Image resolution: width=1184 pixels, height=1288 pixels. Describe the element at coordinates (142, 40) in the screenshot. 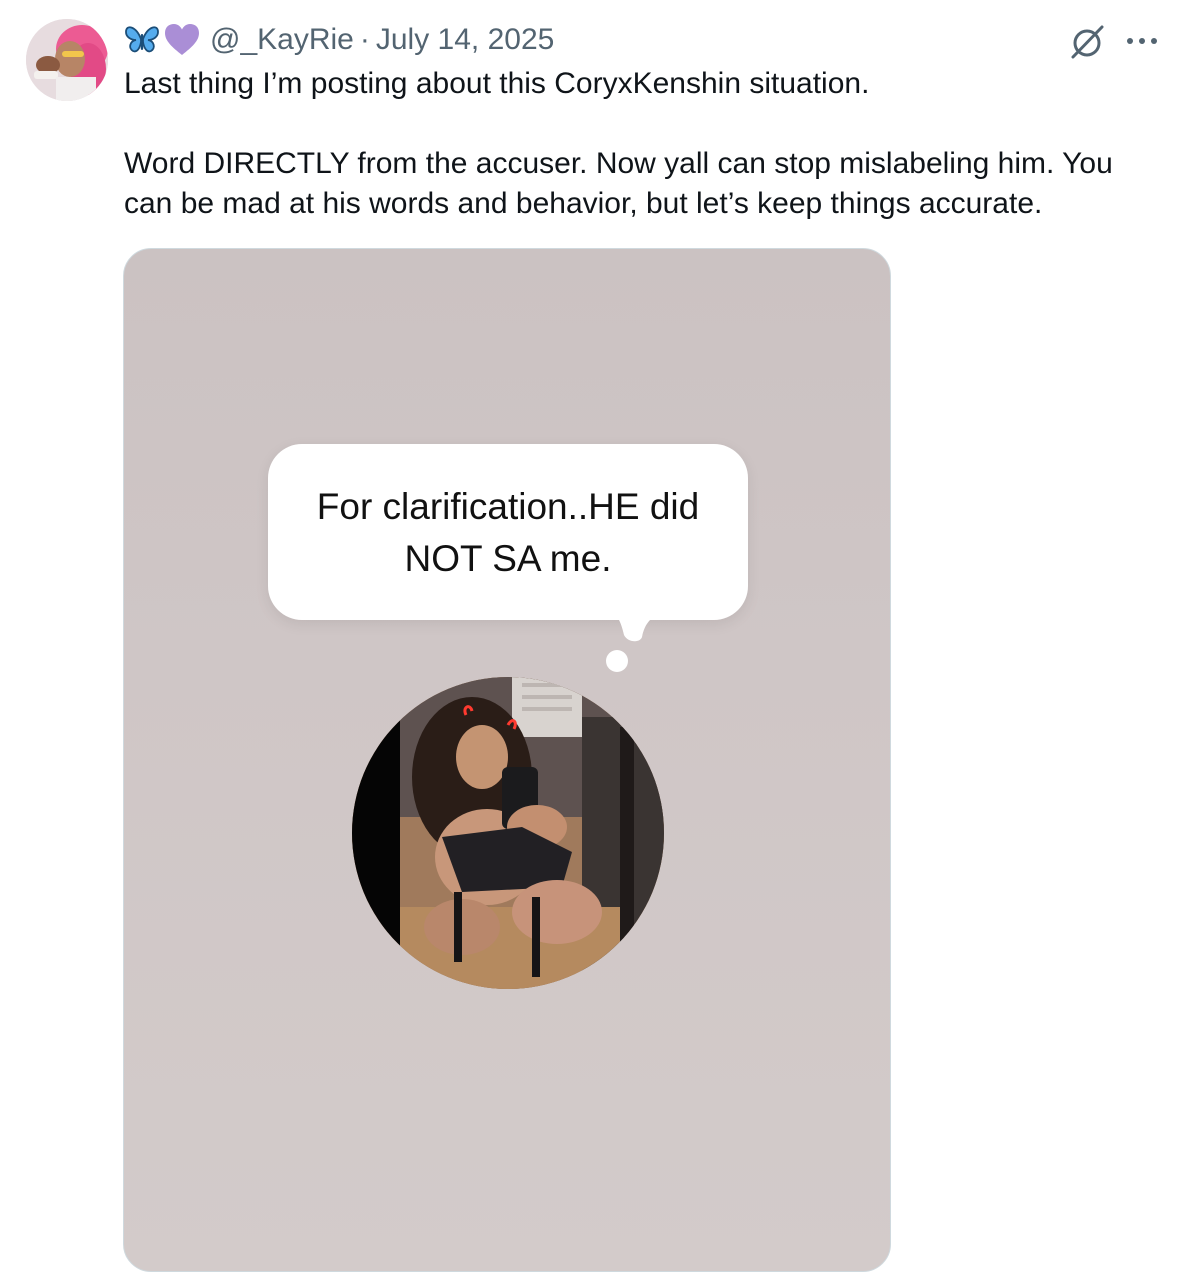

I see `butterfly-icon` at that location.